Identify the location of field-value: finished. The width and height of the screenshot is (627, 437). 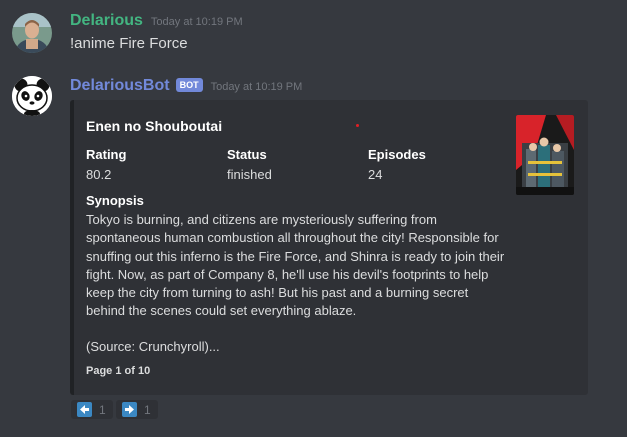
(249, 174).